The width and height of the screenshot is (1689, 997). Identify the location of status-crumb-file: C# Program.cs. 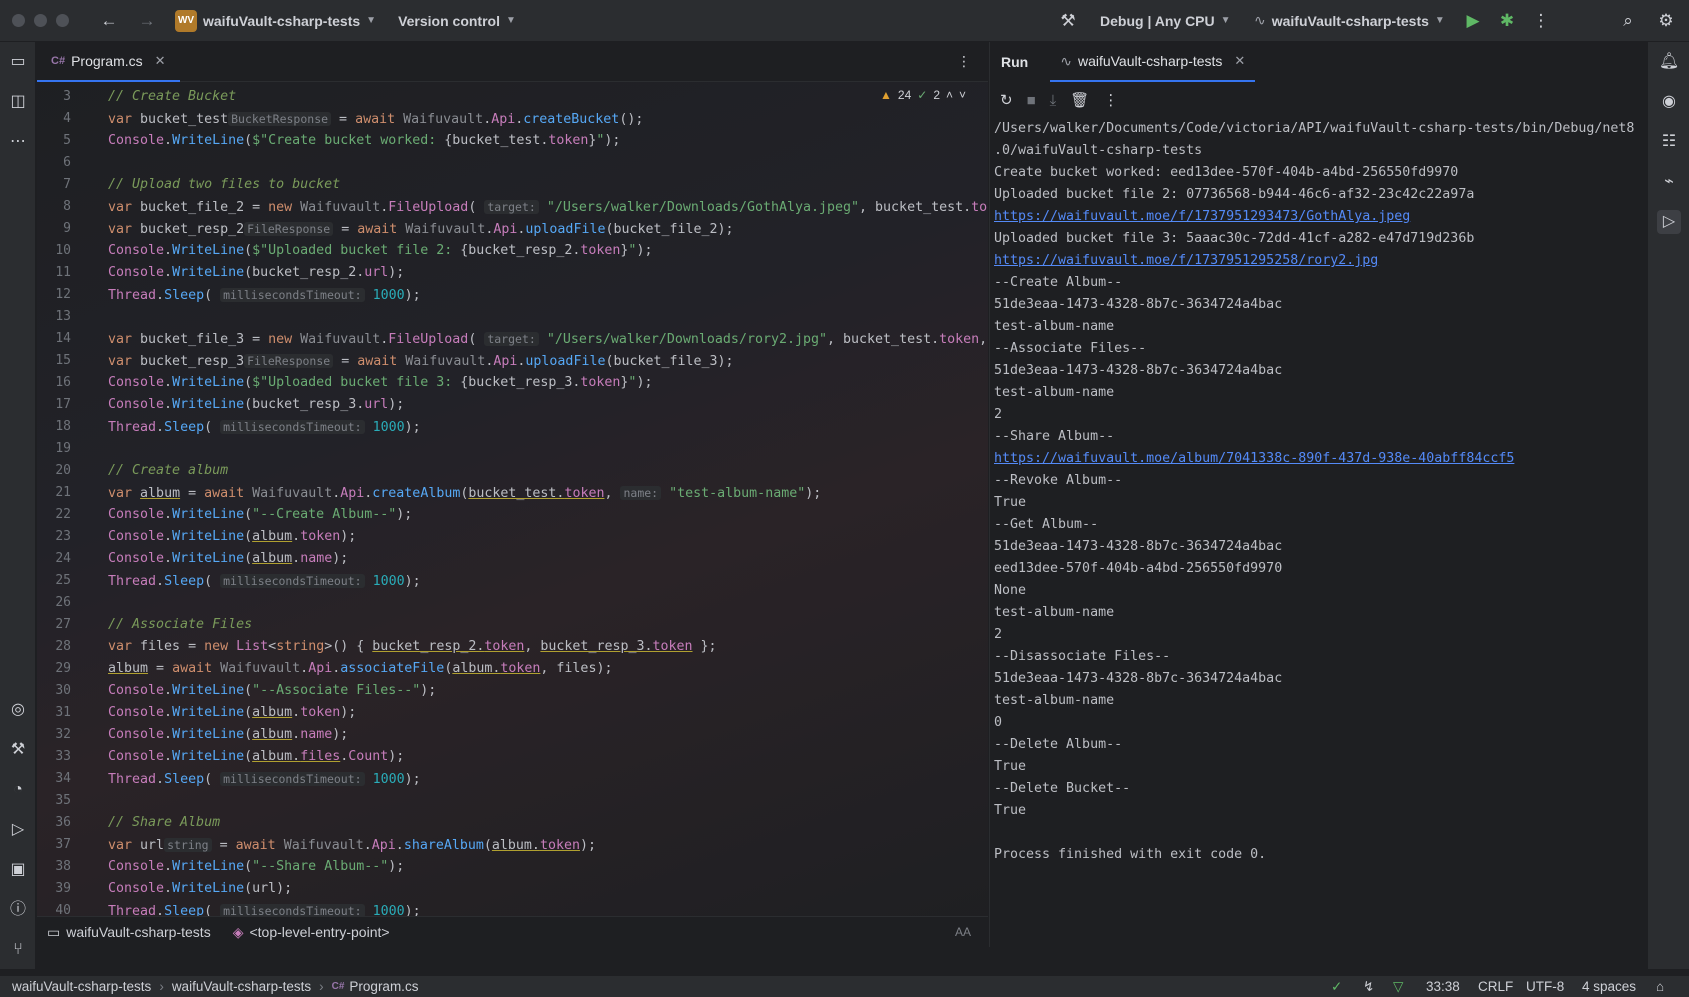
(375, 986).